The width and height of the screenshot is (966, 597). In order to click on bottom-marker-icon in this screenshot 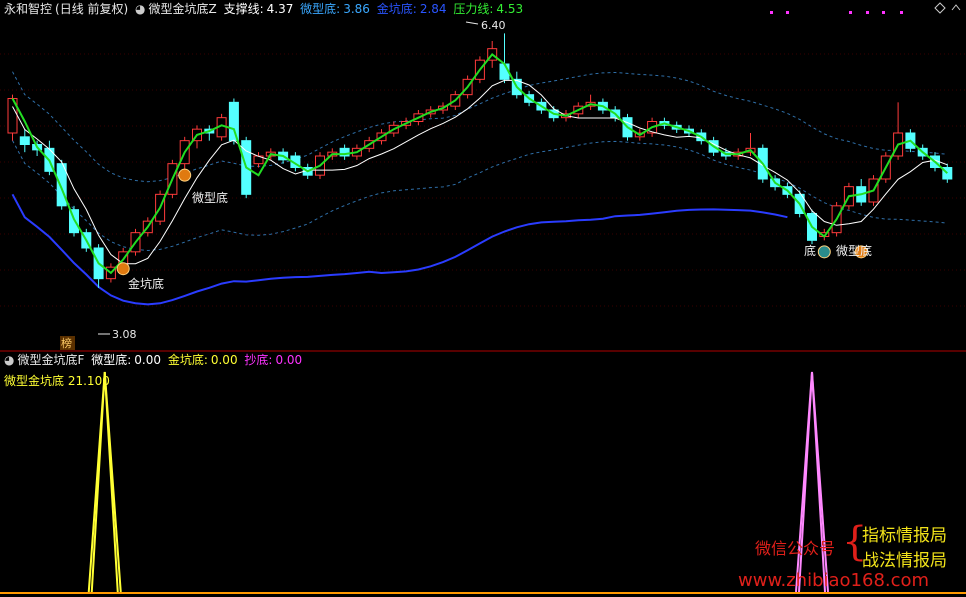, I will do `click(824, 252)`.